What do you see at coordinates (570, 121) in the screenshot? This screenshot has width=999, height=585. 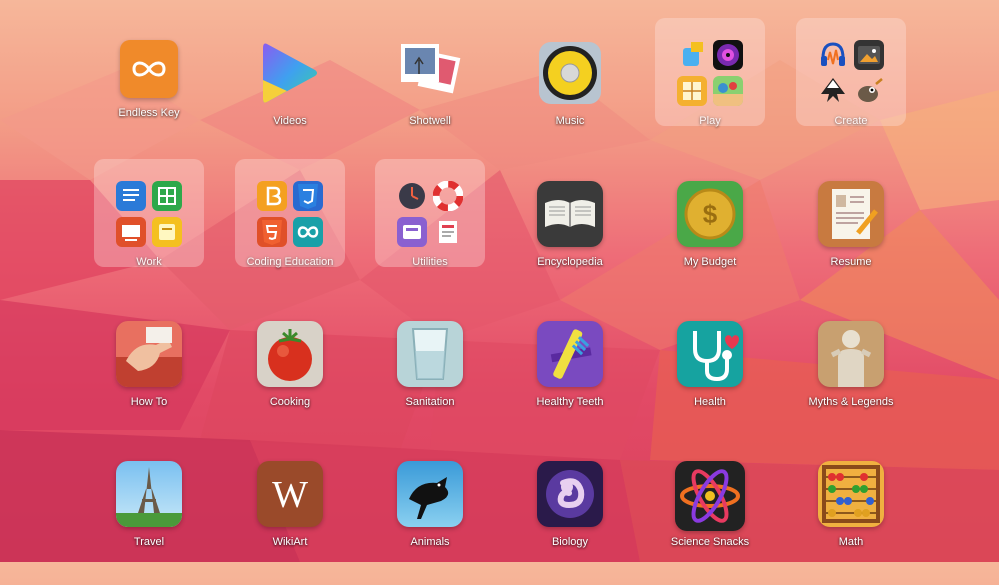 I see `app-label: Music` at bounding box center [570, 121].